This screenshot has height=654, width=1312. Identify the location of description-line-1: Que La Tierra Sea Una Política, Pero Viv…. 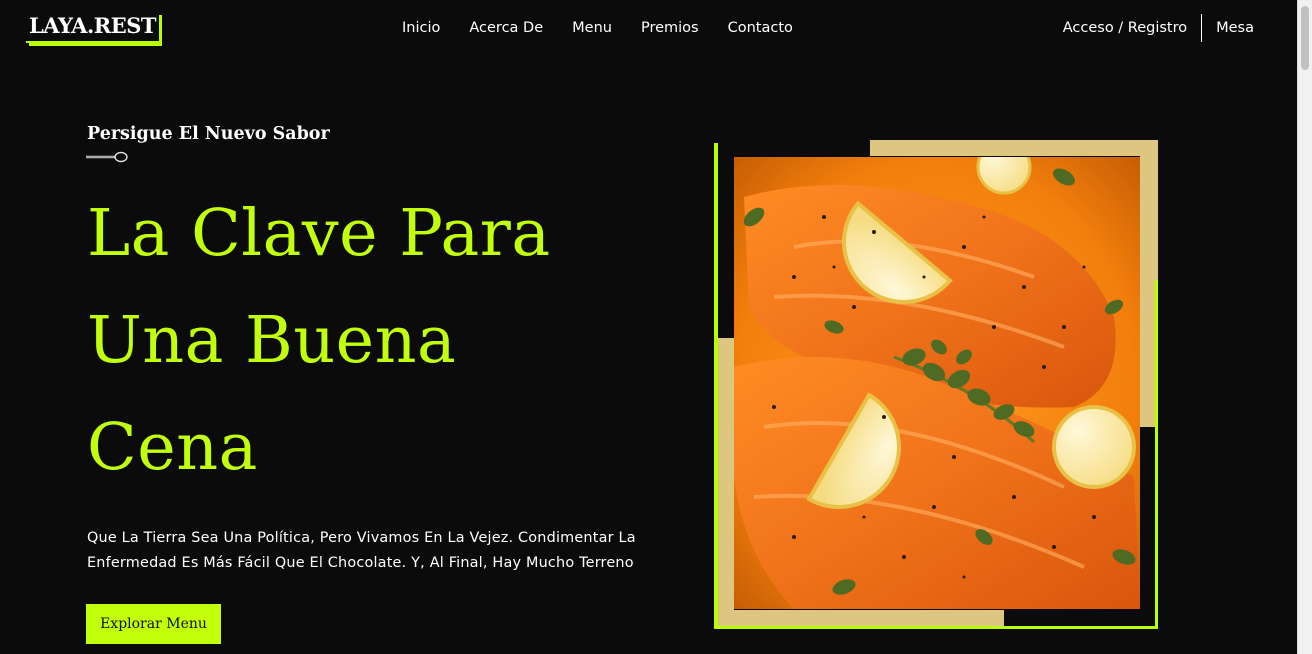
(361, 538).